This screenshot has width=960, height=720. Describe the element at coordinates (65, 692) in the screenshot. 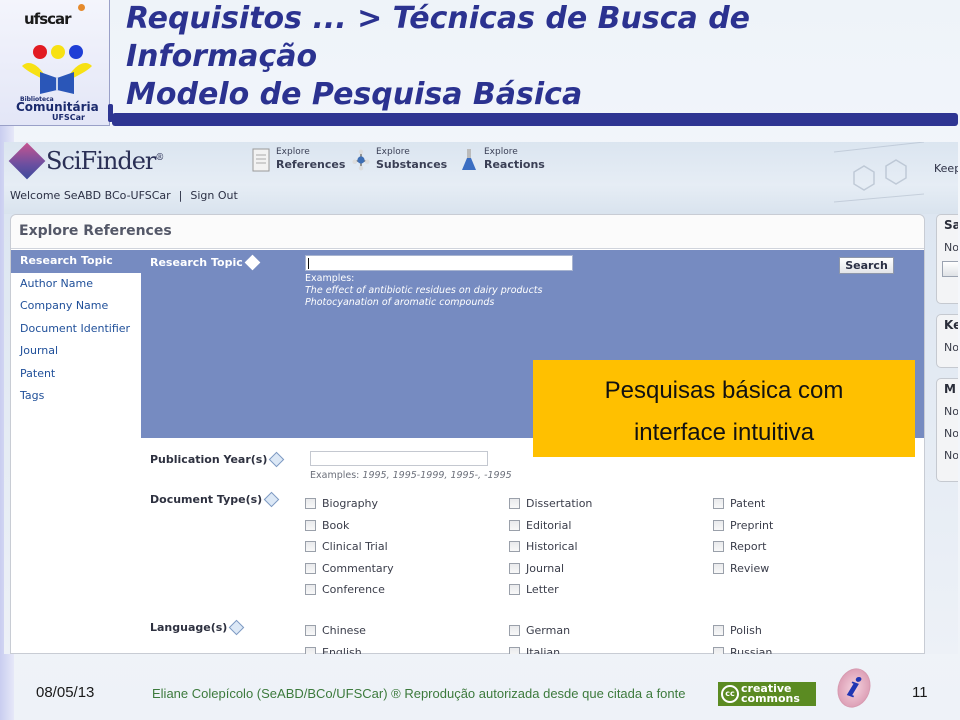

I see `footer-date: 08/05/13` at that location.